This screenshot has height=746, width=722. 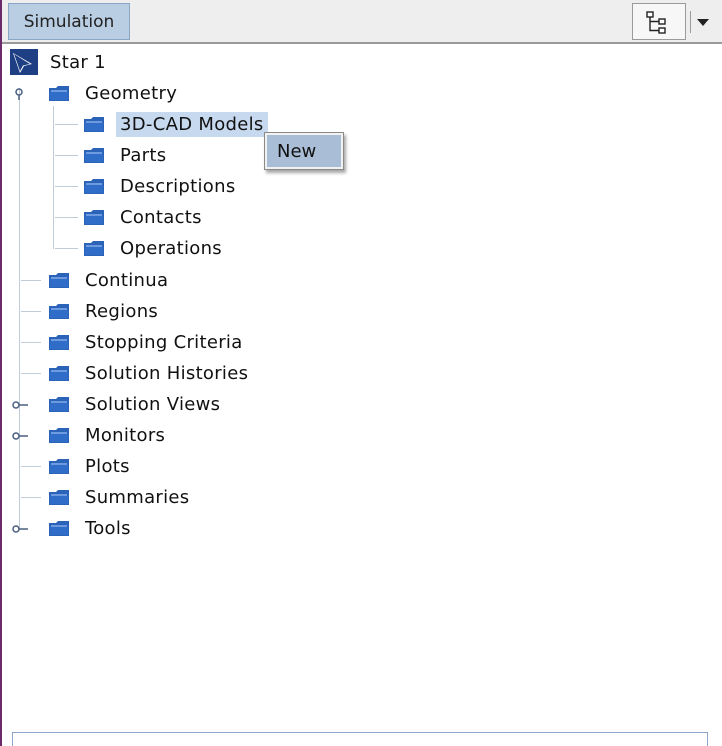 I want to click on menu-item-new: New, so click(x=304, y=151).